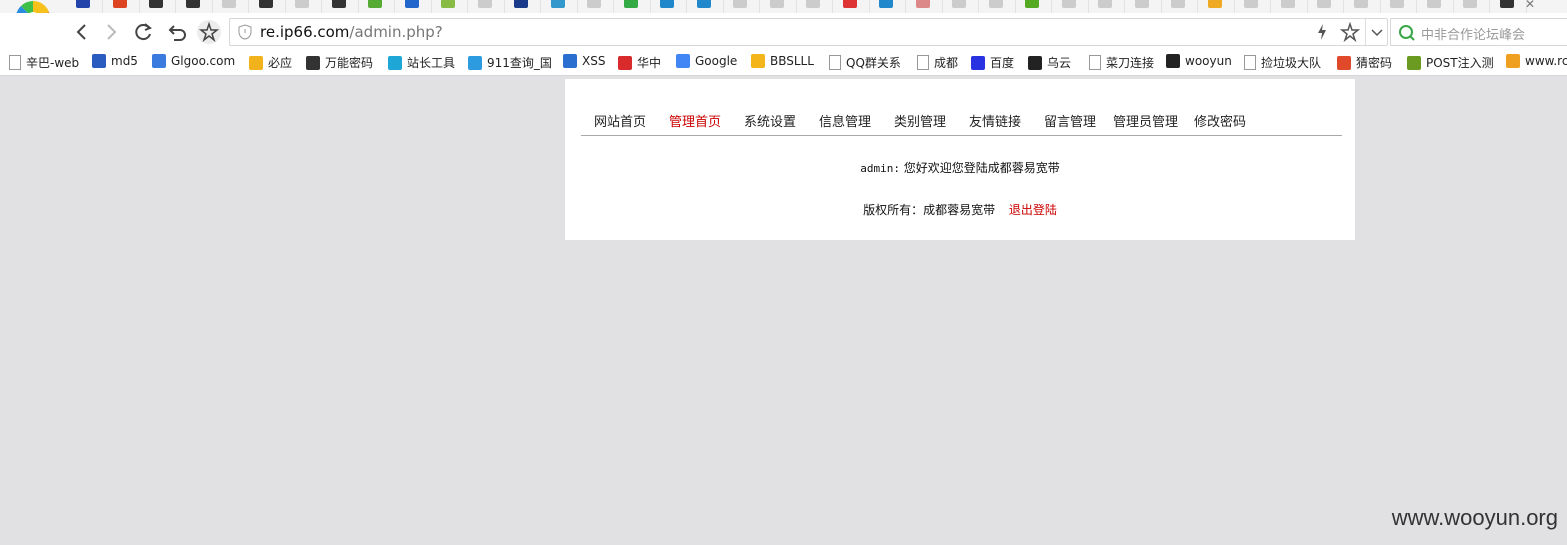 Image resolution: width=1567 pixels, height=545 pixels. What do you see at coordinates (82, 32) in the screenshot?
I see `back-arrow-icon` at bounding box center [82, 32].